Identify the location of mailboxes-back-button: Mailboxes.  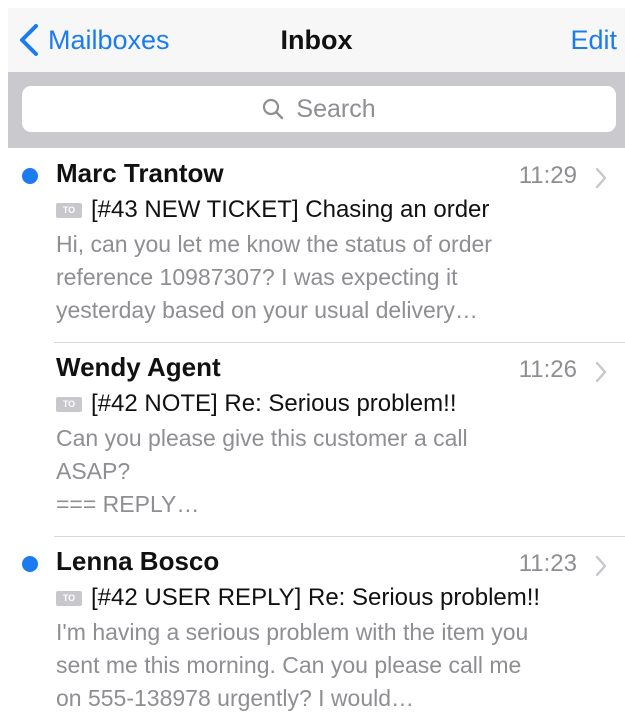
(94, 40).